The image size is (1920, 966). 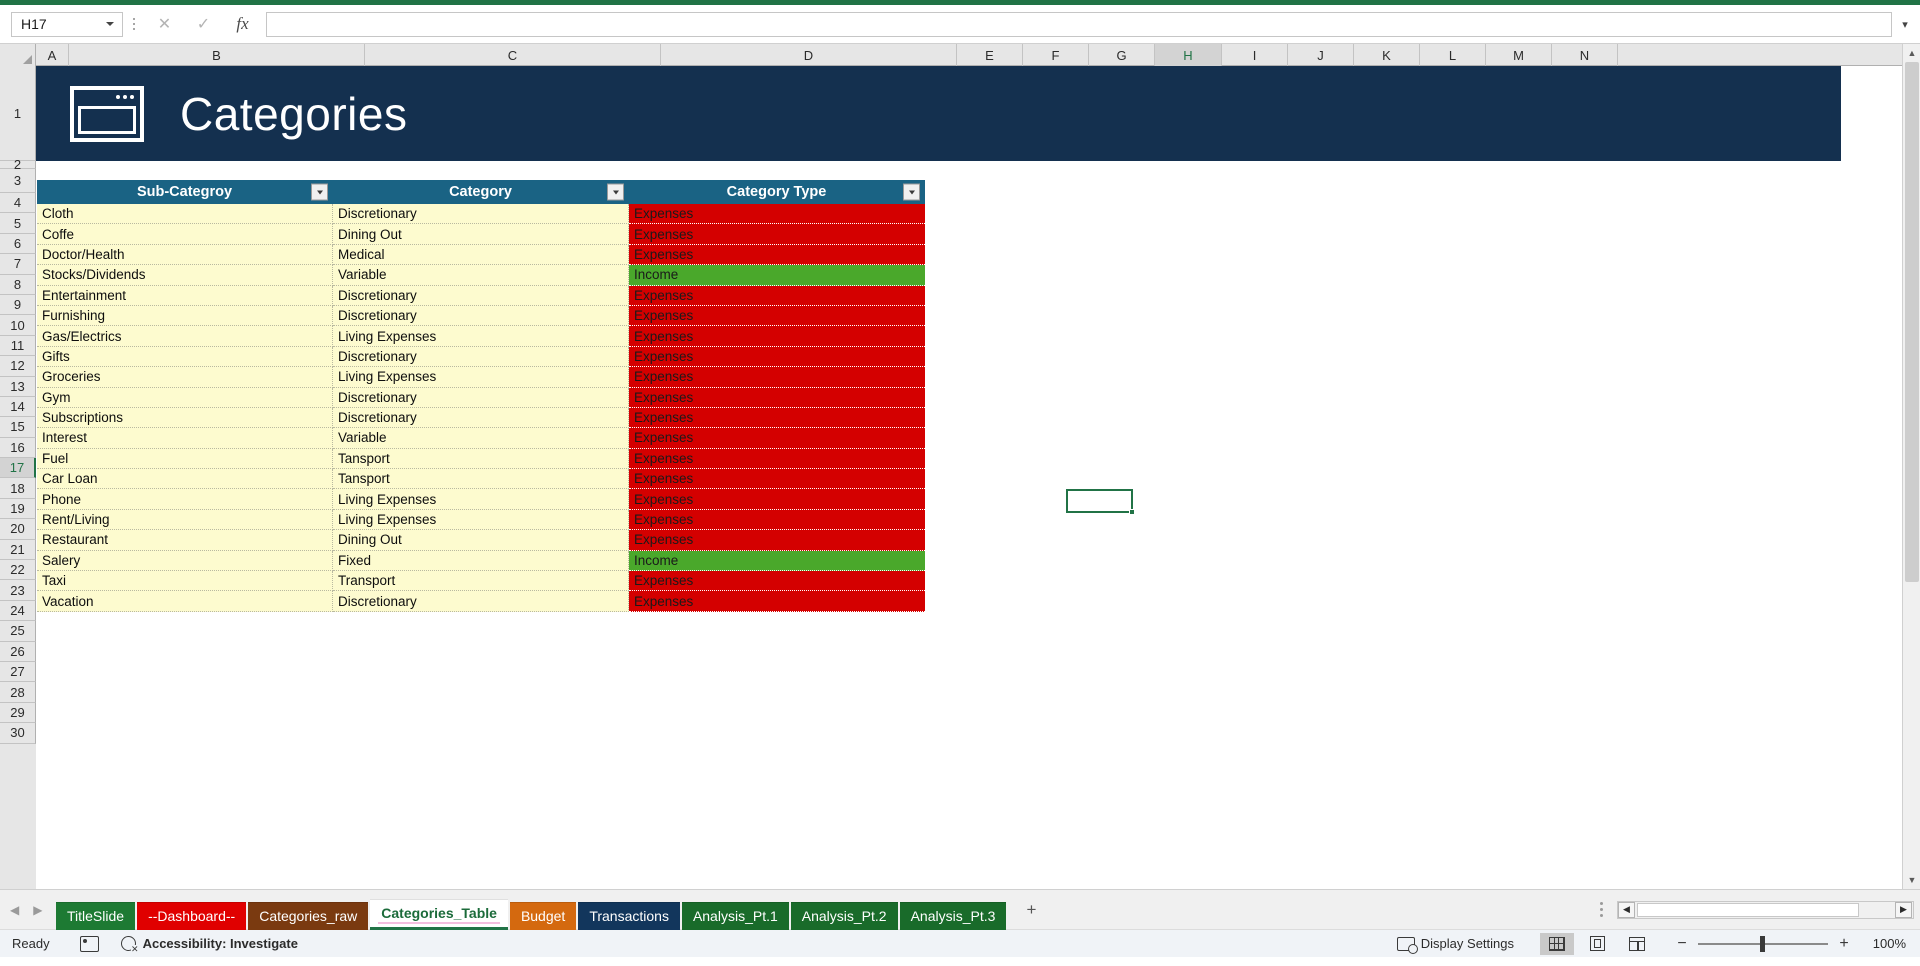 I want to click on row-header-4: 4, so click(x=18, y=203).